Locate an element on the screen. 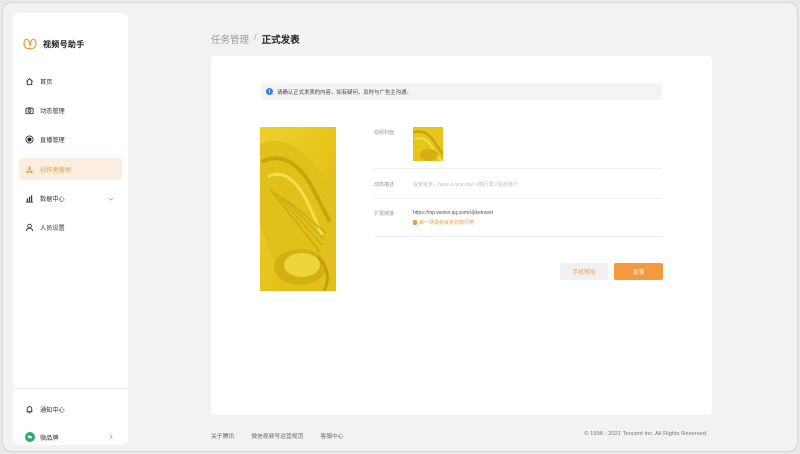 The image size is (800, 454). sidebar-item-data-center: 数据中心 is located at coordinates (70, 199).